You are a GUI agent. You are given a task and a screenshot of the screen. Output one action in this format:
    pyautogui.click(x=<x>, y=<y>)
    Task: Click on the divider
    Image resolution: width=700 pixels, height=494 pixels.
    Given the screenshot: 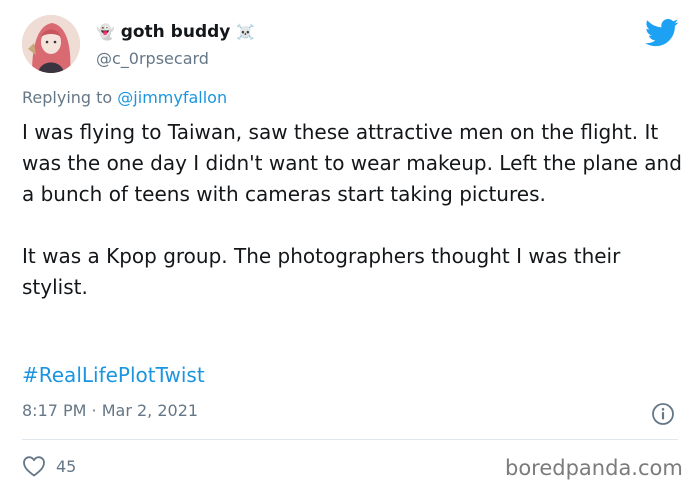 What is the action you would take?
    pyautogui.click(x=350, y=439)
    